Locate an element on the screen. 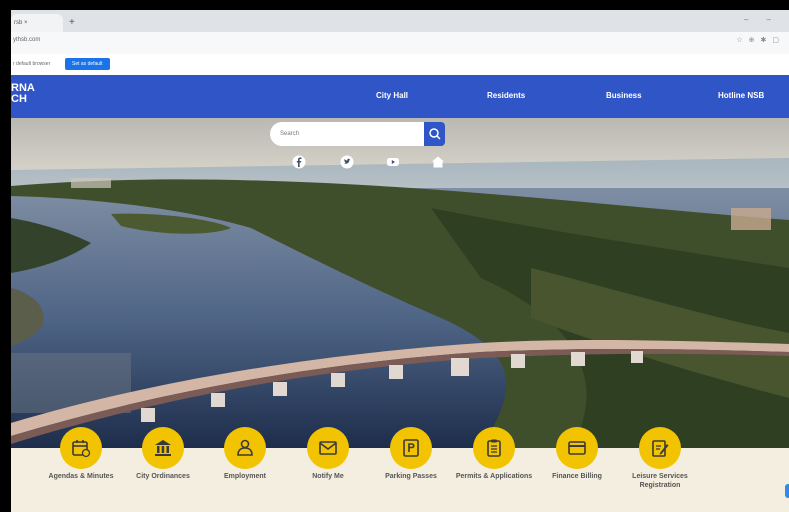 Image resolution: width=789 pixels, height=512 pixels. facebook-link is located at coordinates (299, 162).